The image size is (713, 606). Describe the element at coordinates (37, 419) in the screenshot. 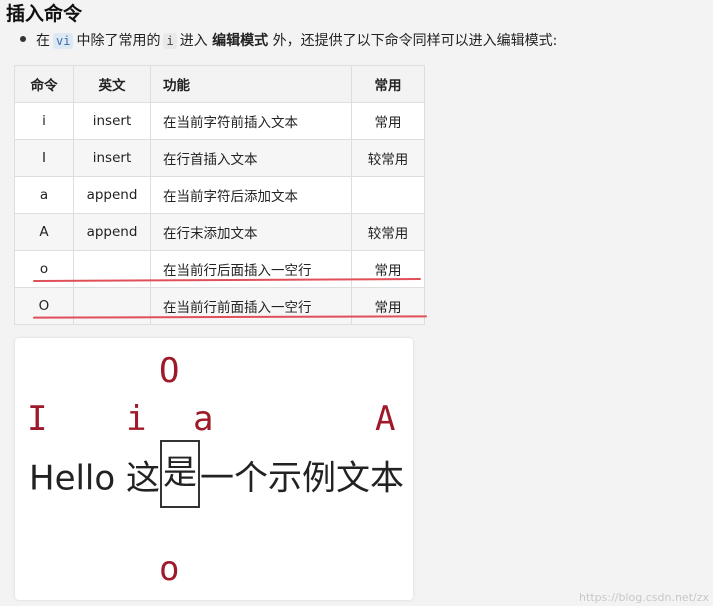

I see `label-I-line-start: I` at that location.